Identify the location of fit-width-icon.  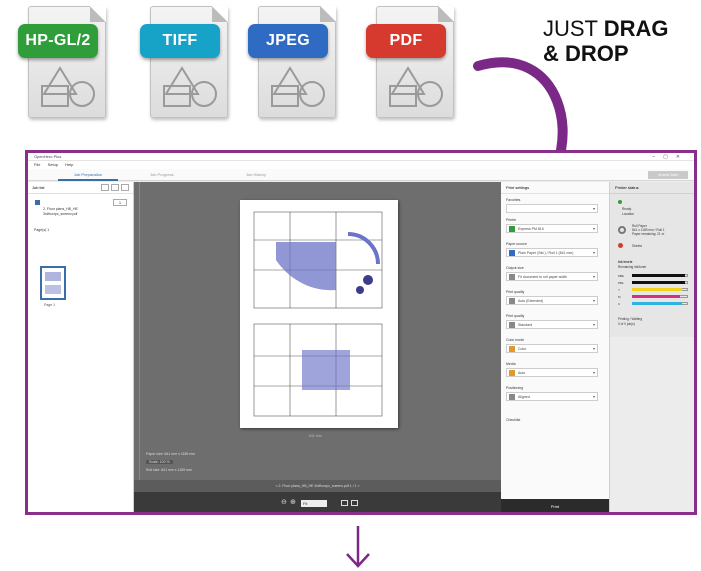
(354, 503).